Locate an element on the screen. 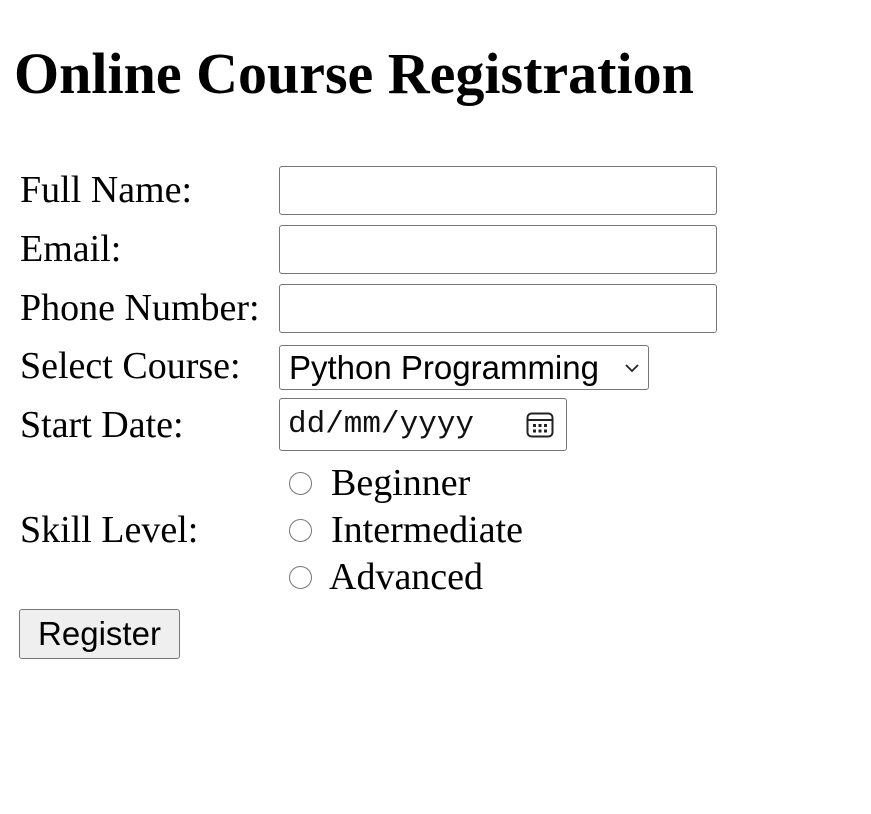 The width and height of the screenshot is (871, 814). course-select: Python Programming is located at coordinates (464, 367).